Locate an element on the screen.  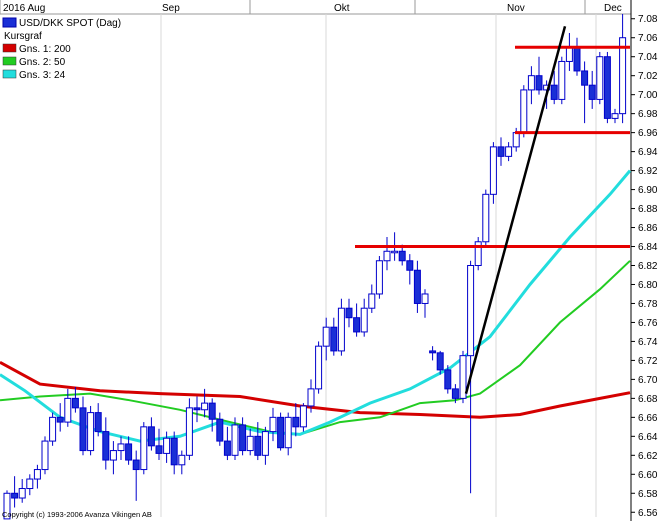
y-tick-label: 7.00 is located at coordinates (648, 95).